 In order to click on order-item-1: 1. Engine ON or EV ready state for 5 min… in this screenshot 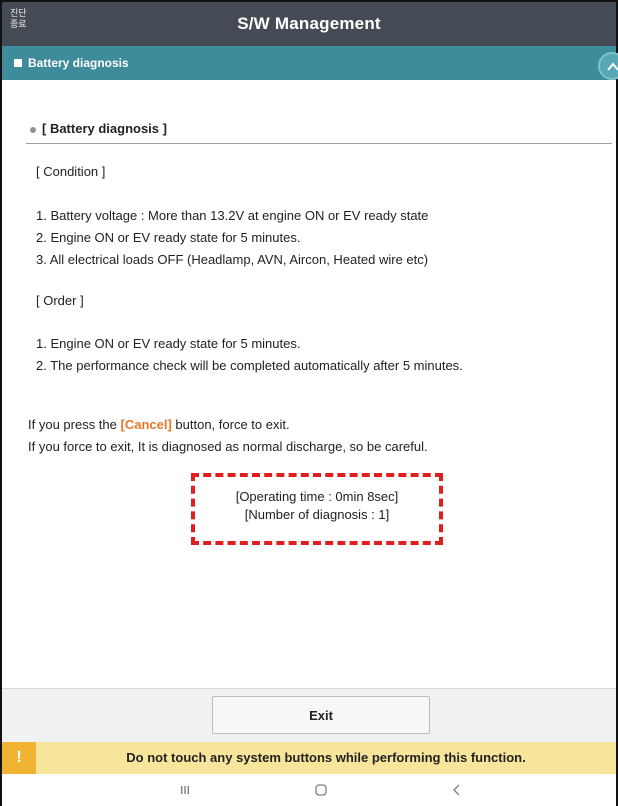, I will do `click(168, 343)`.